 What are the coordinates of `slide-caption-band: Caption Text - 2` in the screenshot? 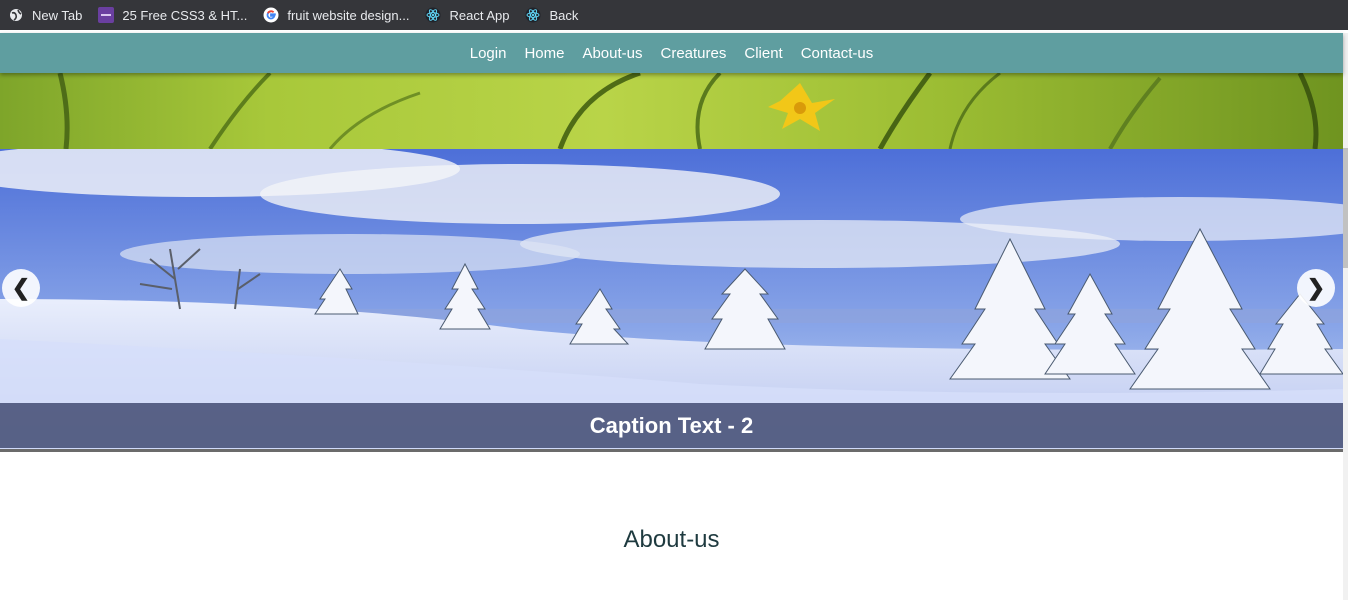 It's located at (671, 425).